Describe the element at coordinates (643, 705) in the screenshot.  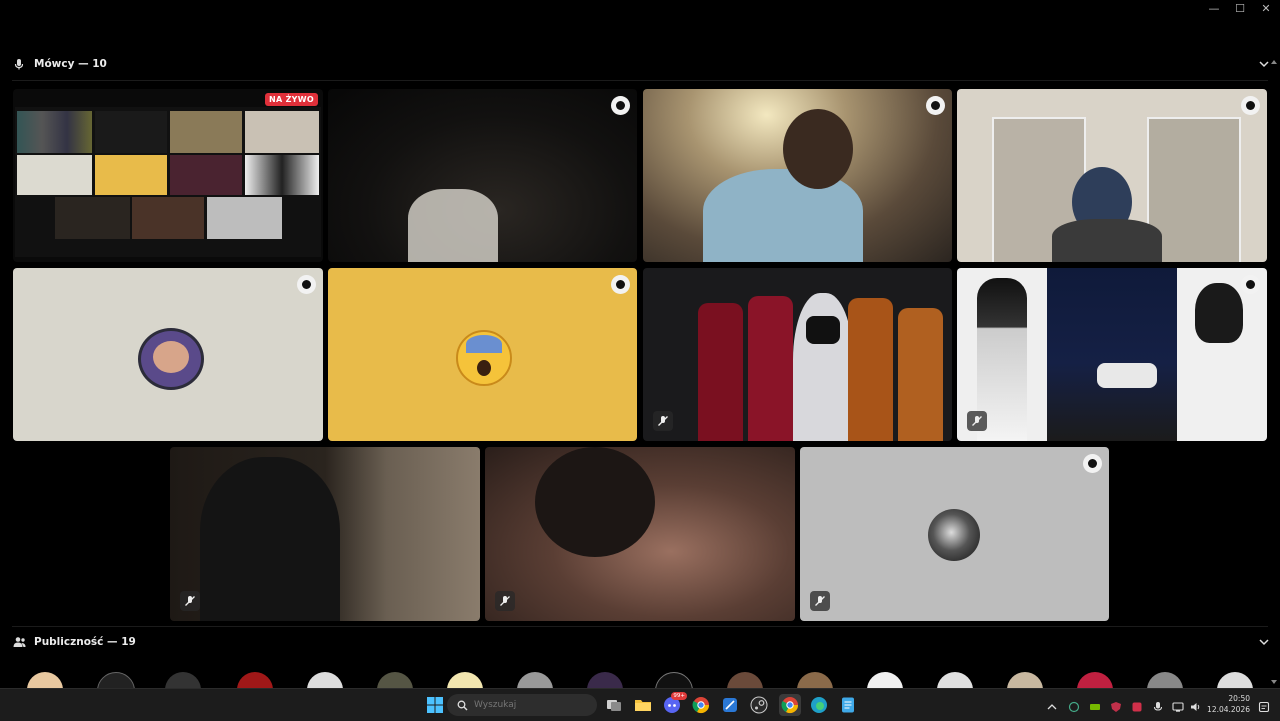
I see `file-explorer-icon` at that location.